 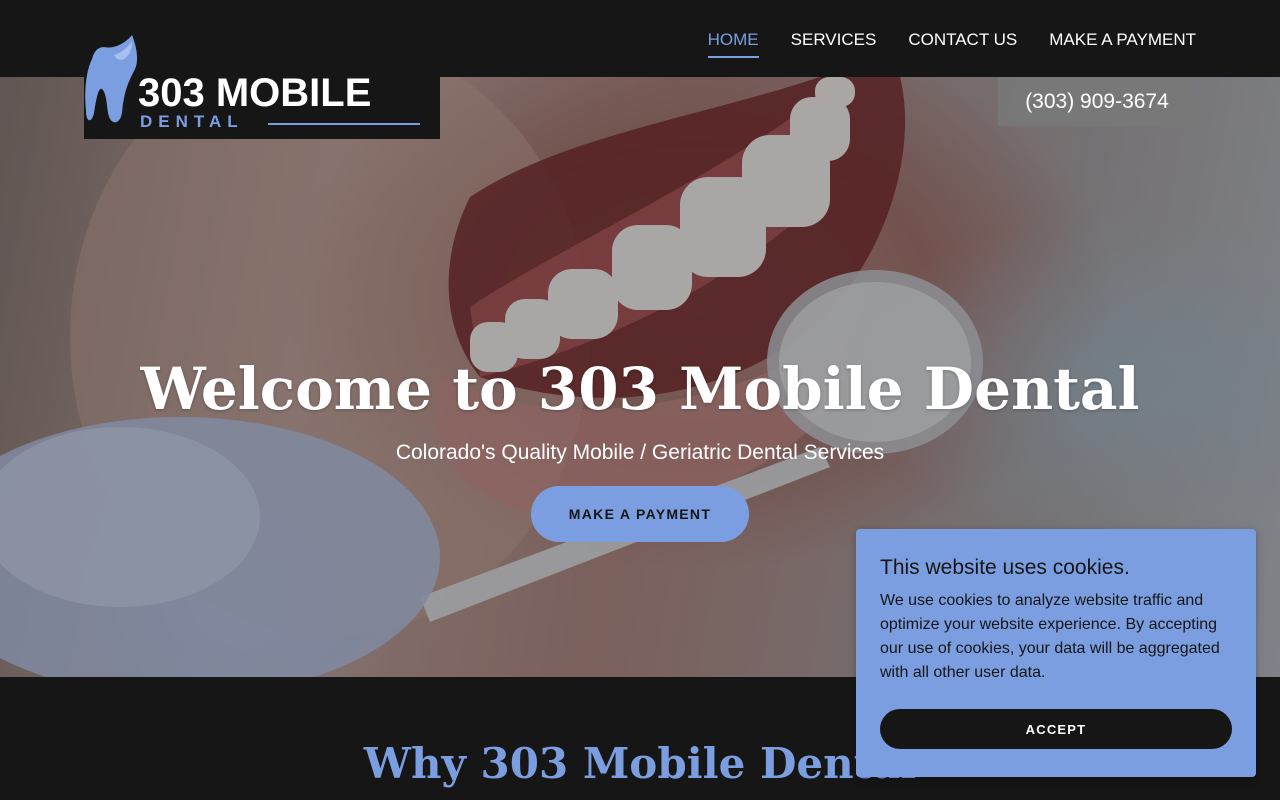 What do you see at coordinates (733, 44) in the screenshot?
I see `nav-home-link: HOME` at bounding box center [733, 44].